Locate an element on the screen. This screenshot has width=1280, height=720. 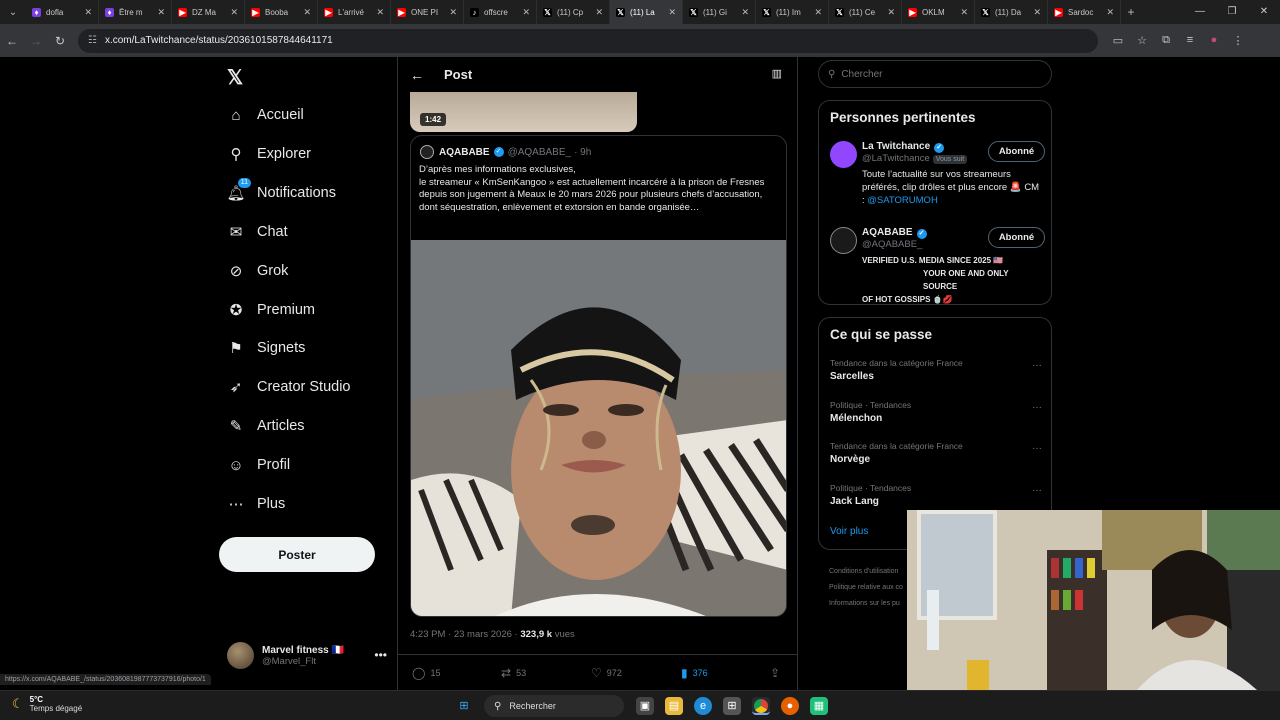
trend-item: Politique · Tendances Mélenchon ··· is located at coordinates (936, 412).